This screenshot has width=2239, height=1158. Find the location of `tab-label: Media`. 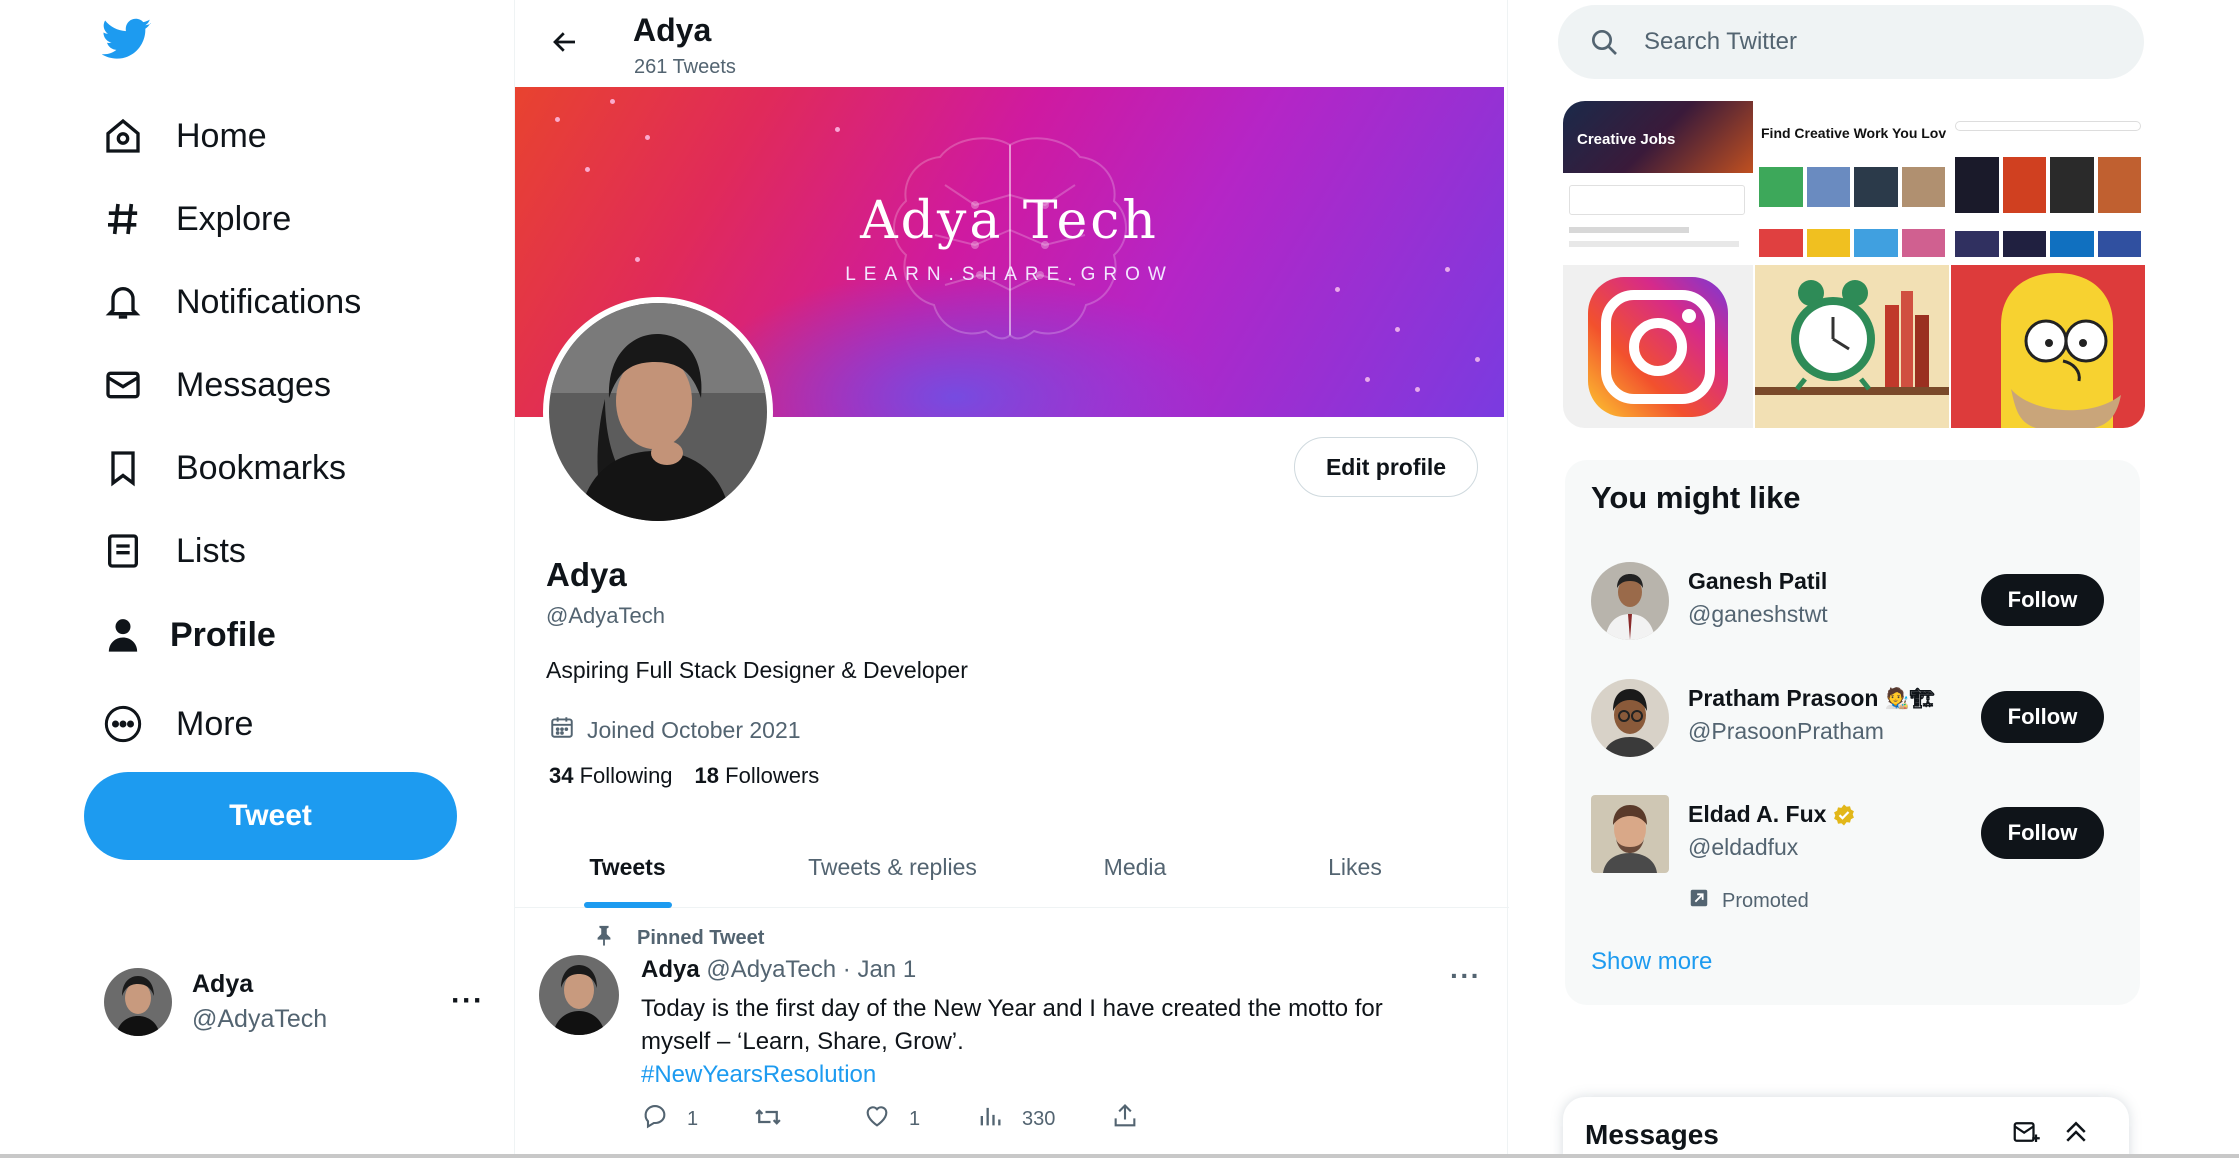

tab-label: Media is located at coordinates (1135, 866).